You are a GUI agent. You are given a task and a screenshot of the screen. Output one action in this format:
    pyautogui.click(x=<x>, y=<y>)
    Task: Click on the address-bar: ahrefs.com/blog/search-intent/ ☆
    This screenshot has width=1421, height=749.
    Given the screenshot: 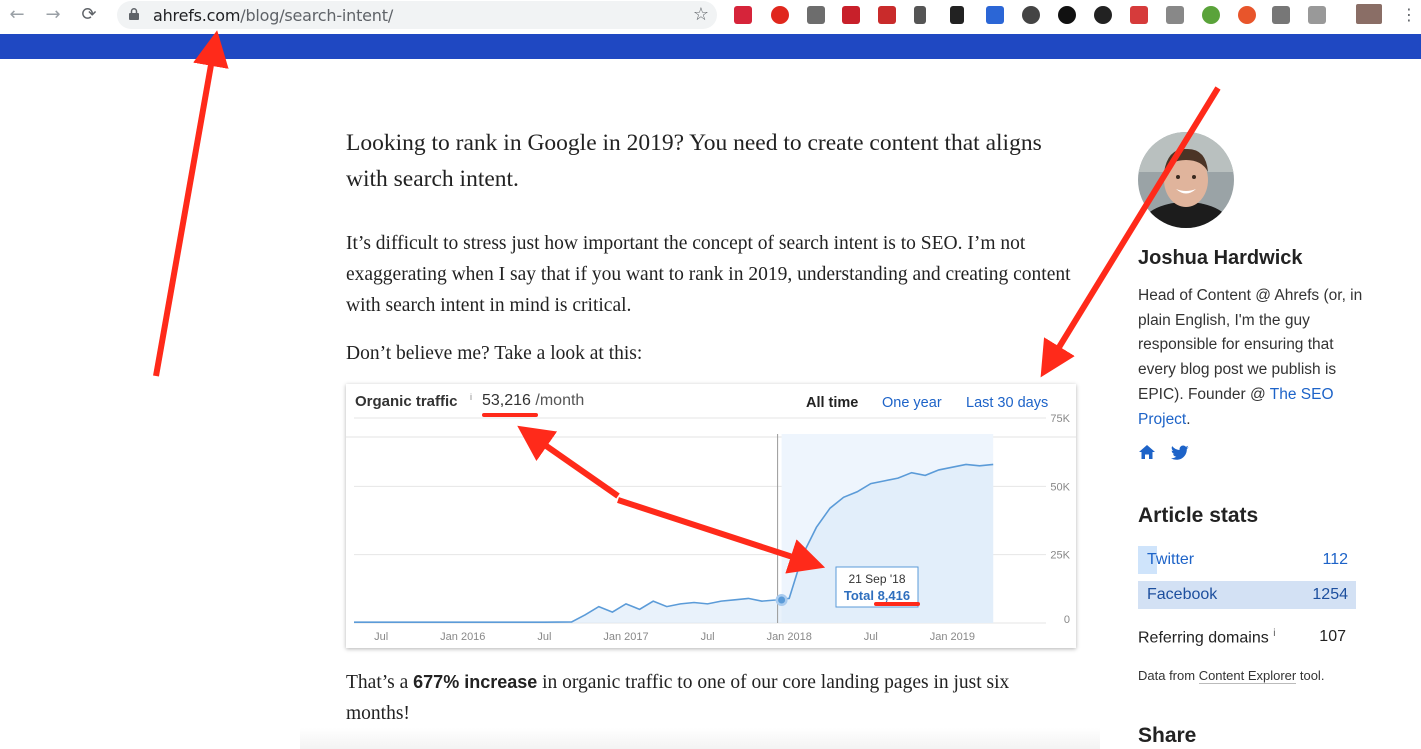 What is the action you would take?
    pyautogui.click(x=417, y=15)
    